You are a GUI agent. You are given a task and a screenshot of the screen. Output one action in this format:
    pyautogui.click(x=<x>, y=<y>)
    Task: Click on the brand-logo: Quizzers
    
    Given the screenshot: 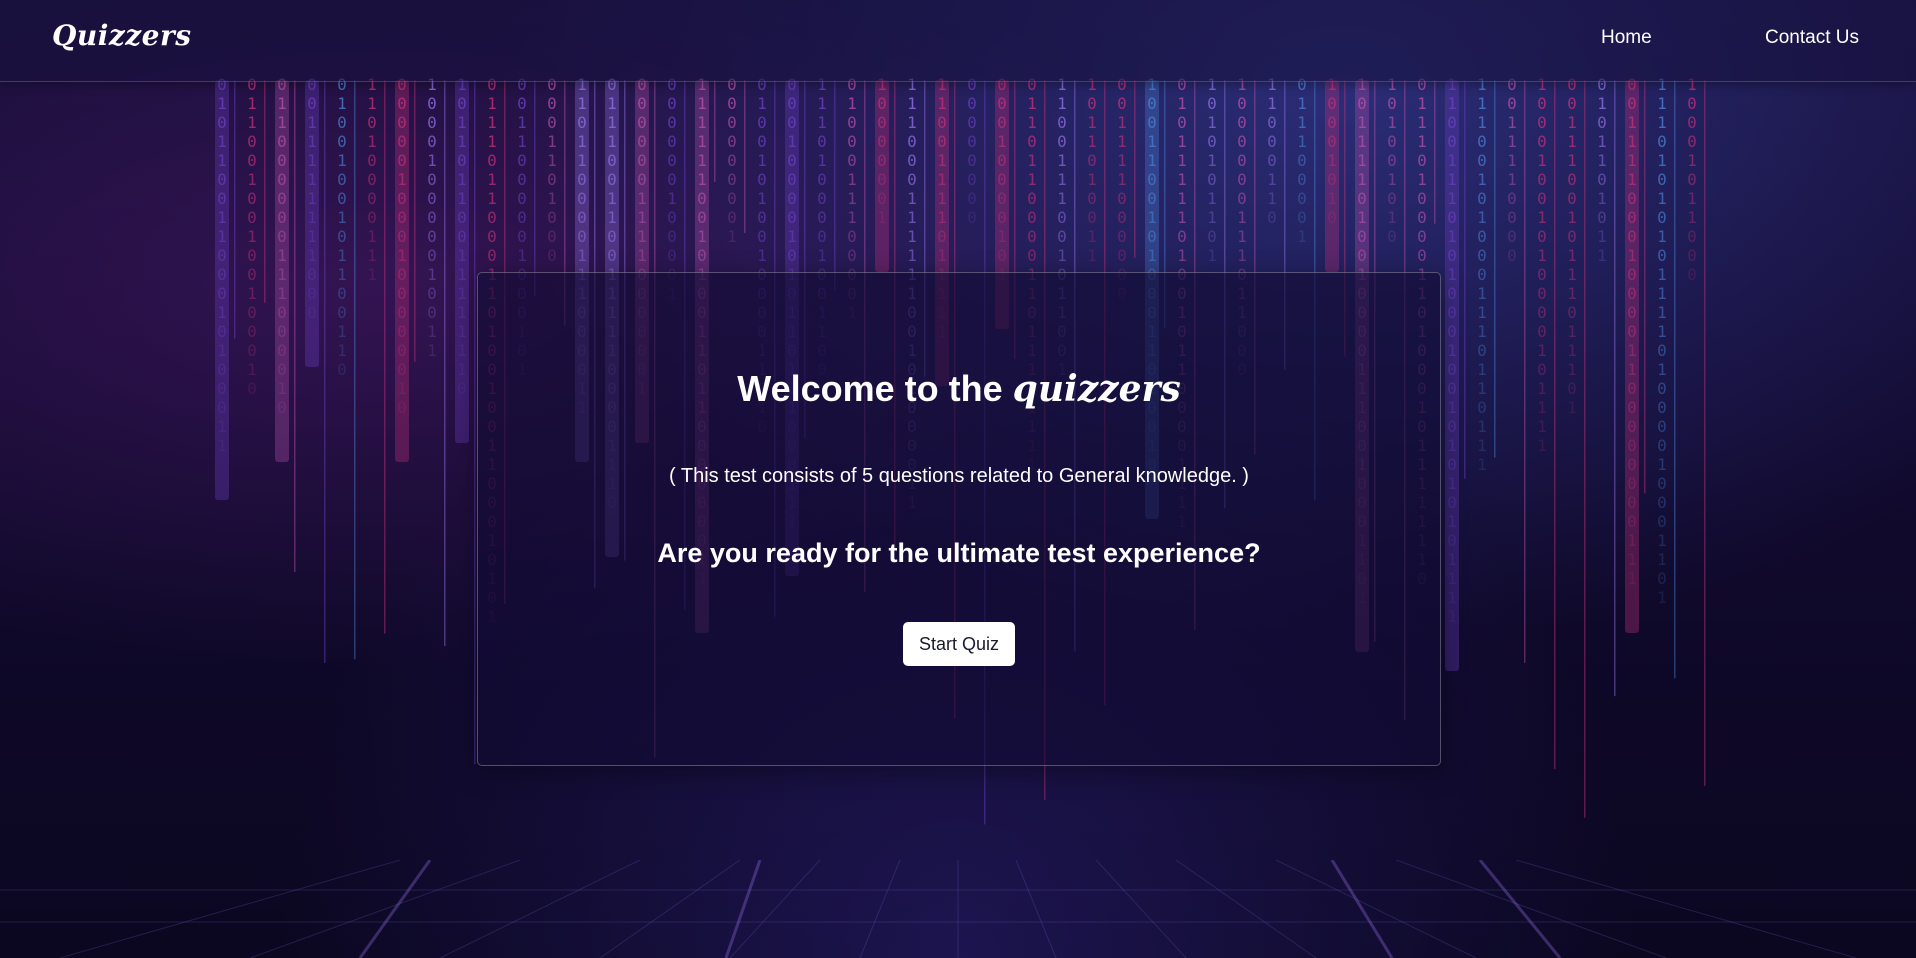 What is the action you would take?
    pyautogui.click(x=122, y=35)
    